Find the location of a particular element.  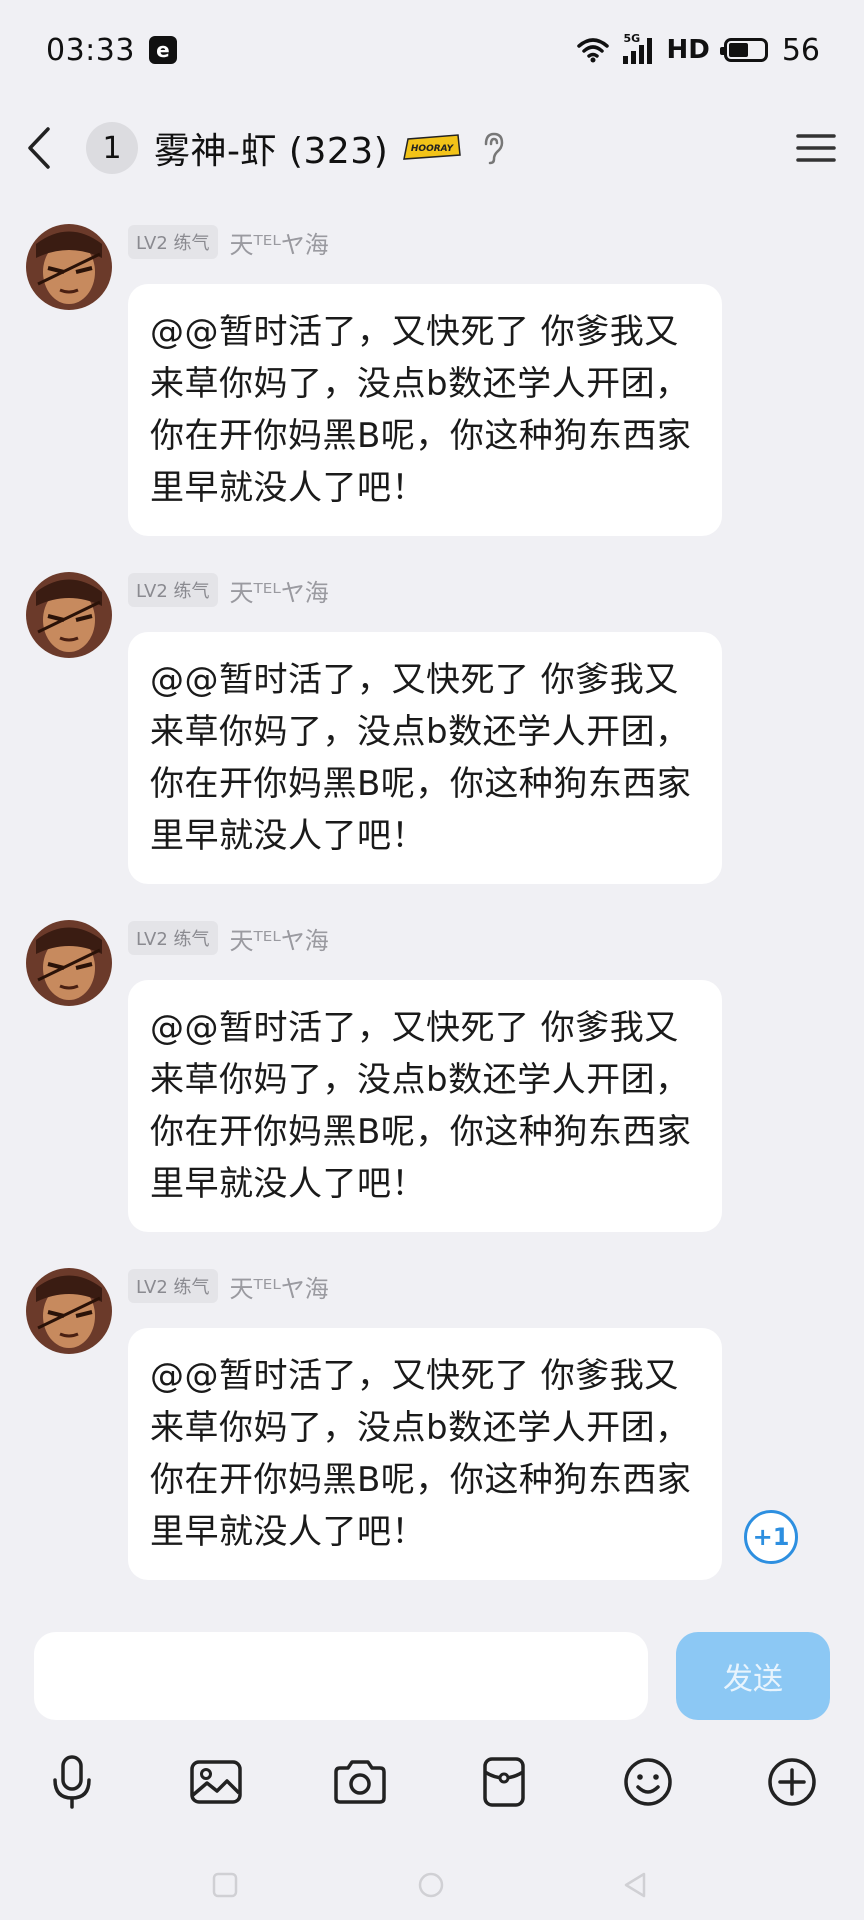

status-indicators: 5G HD 56 is located at coordinates (698, 50).